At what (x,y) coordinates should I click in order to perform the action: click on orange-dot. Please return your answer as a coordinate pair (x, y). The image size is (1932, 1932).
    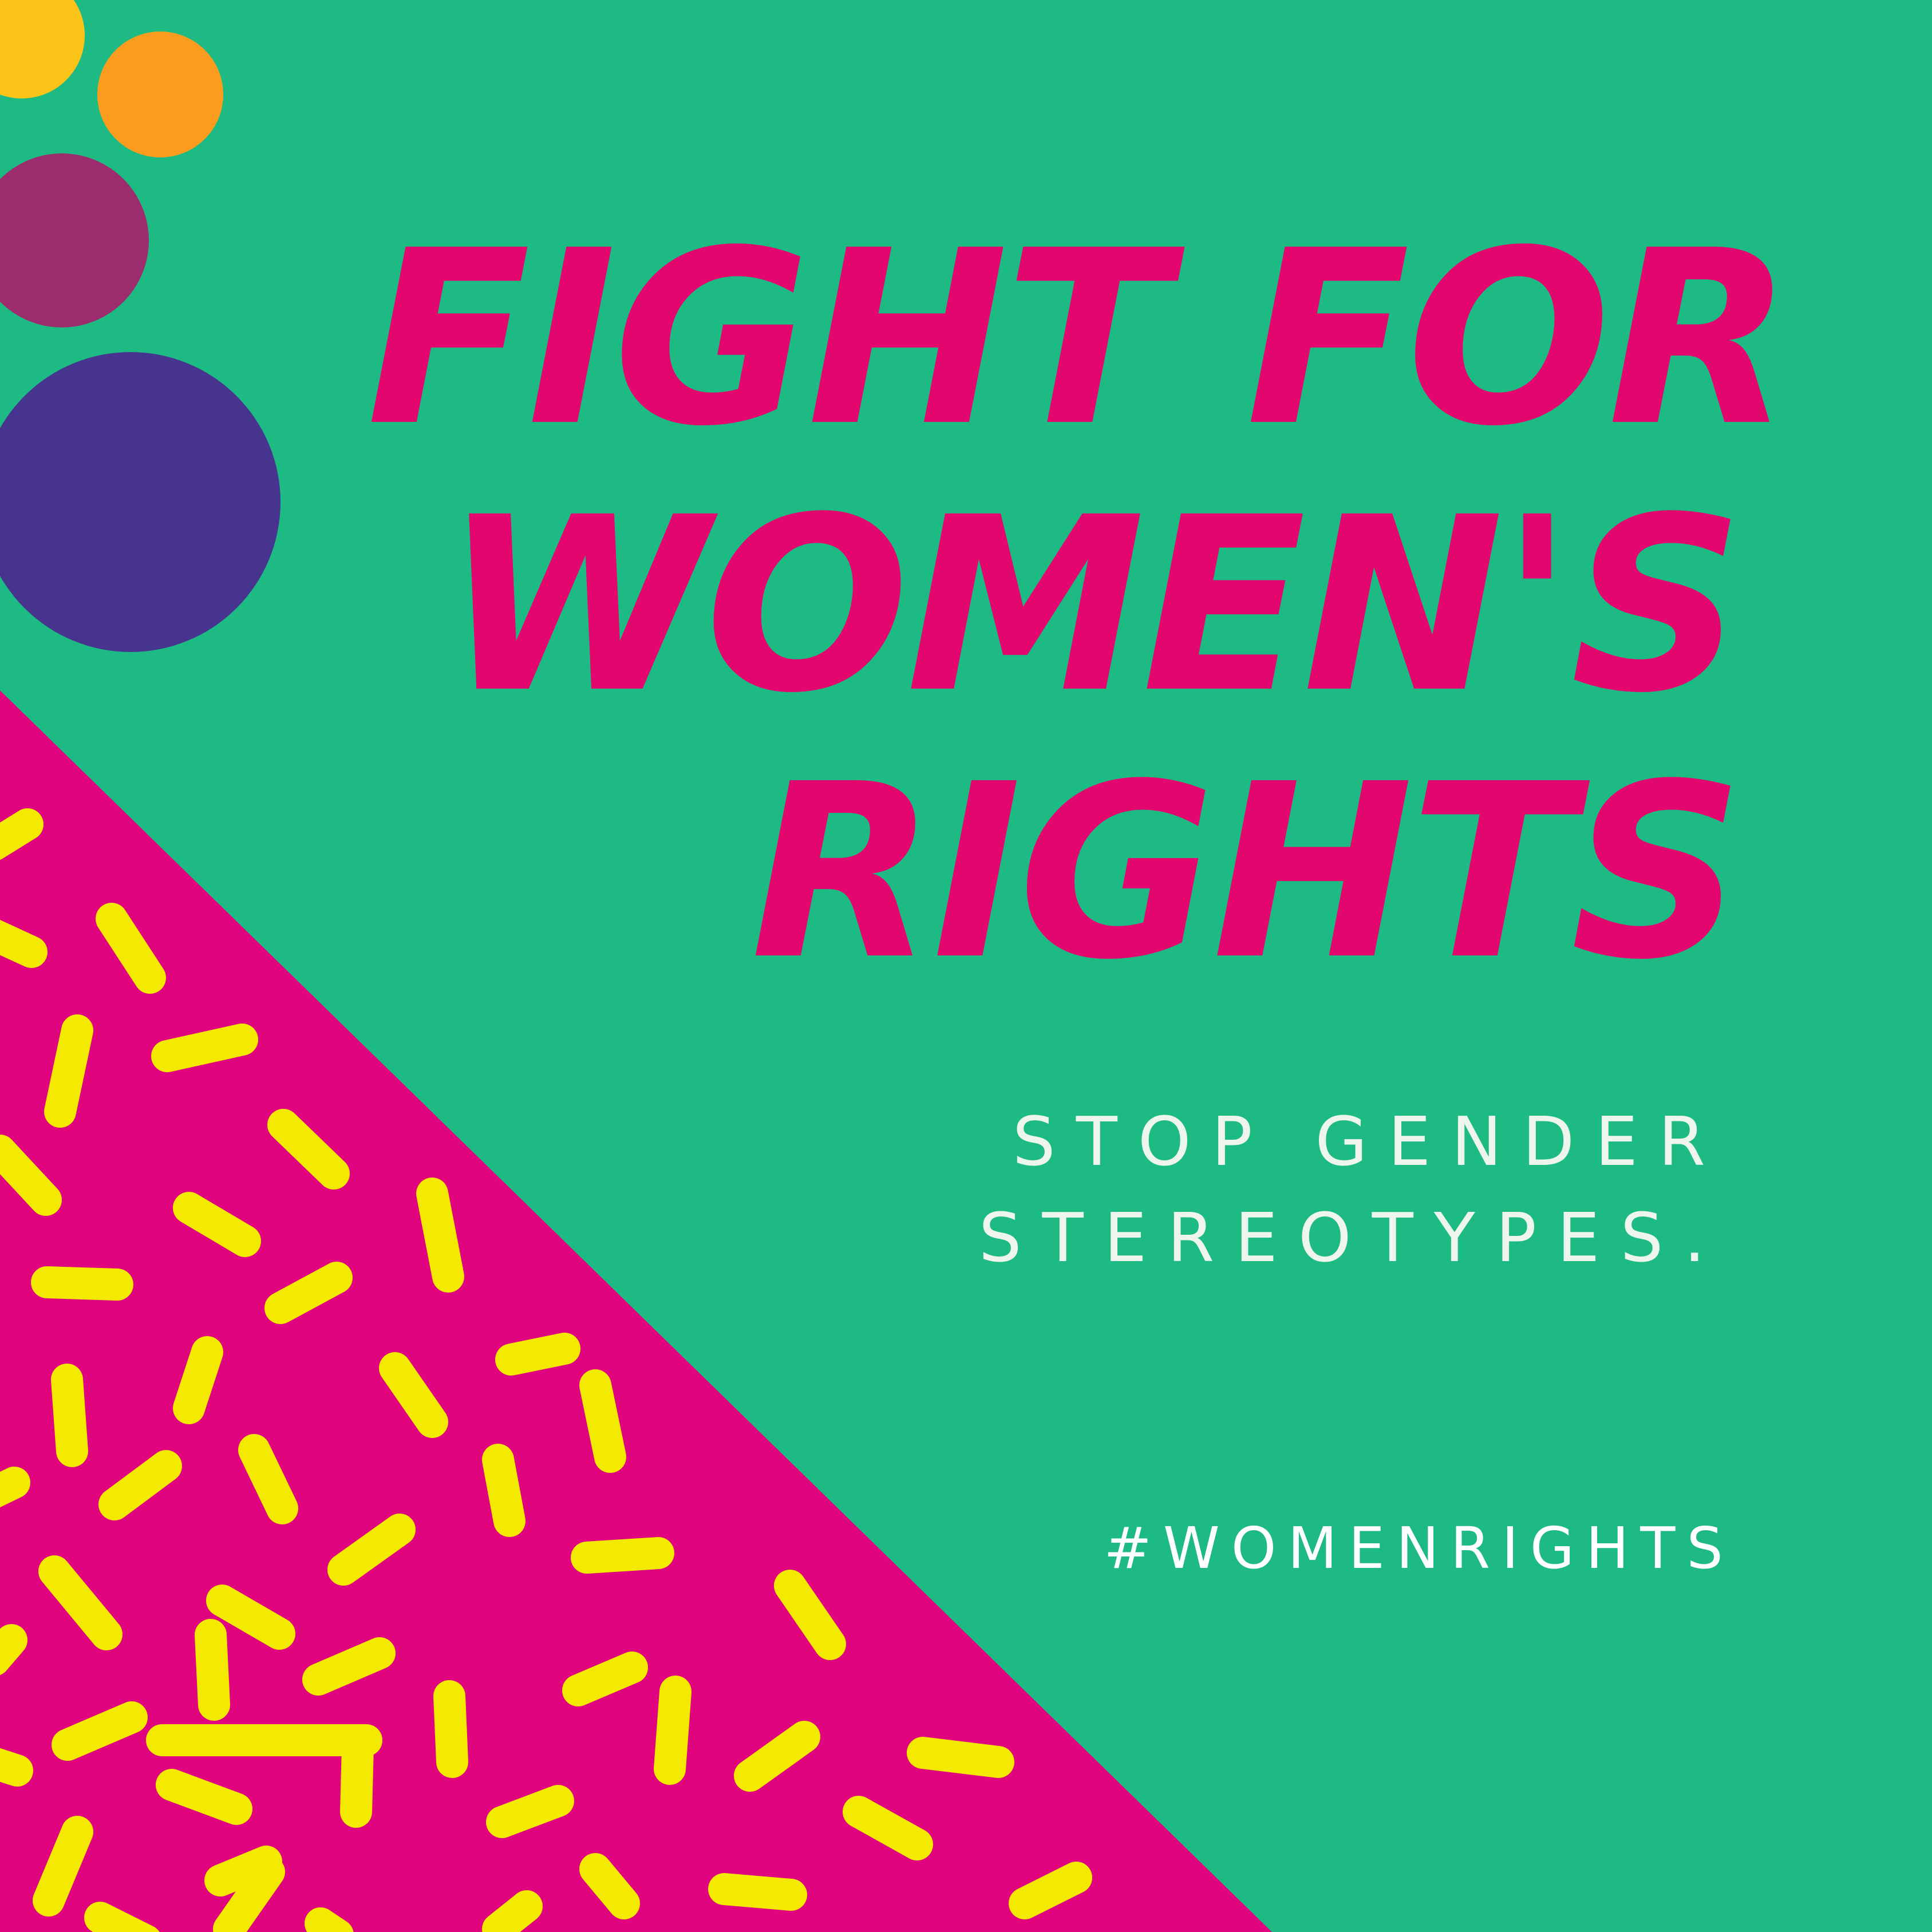
    Looking at the image, I should click on (160, 94).